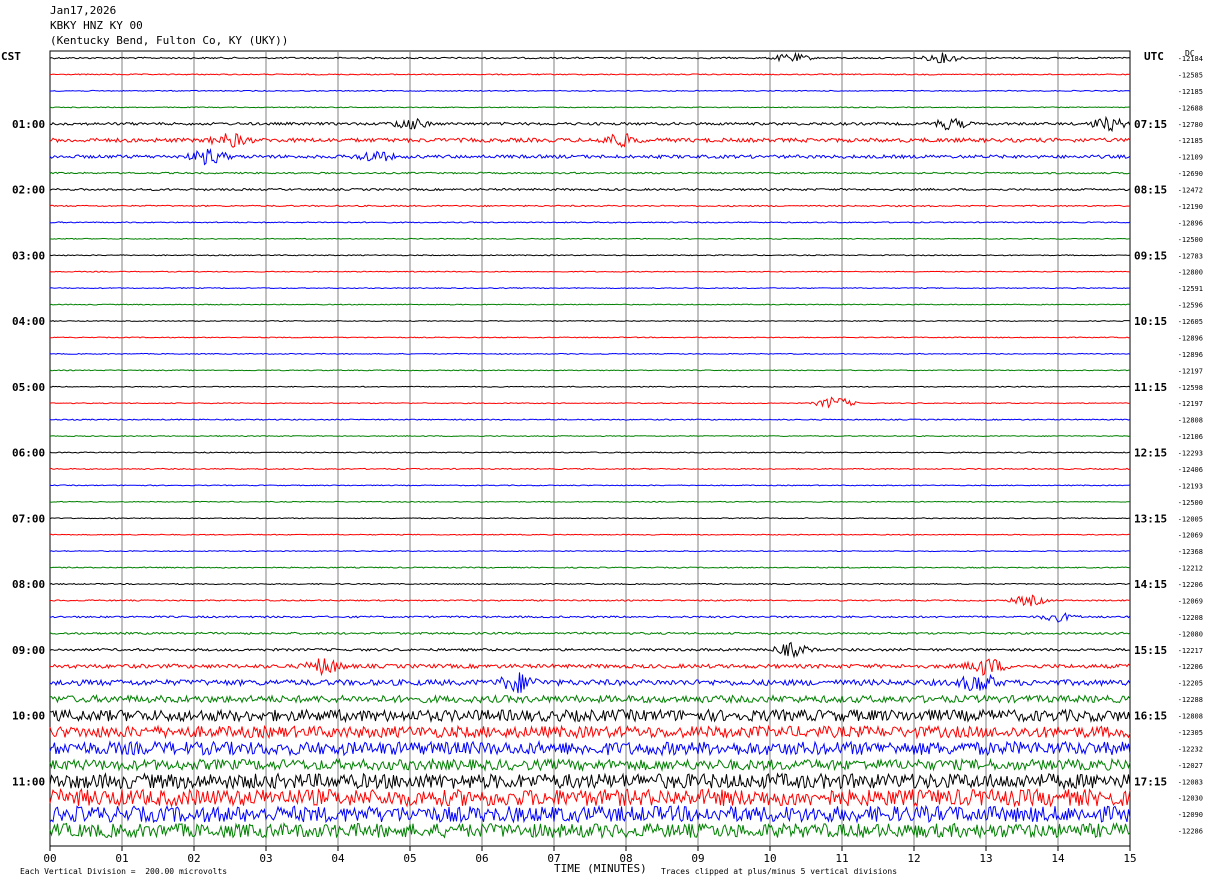 Image resolution: width=1210 pixels, height=886 pixels. I want to click on x-axis-title: TIME (MINUTES), so click(600, 868).